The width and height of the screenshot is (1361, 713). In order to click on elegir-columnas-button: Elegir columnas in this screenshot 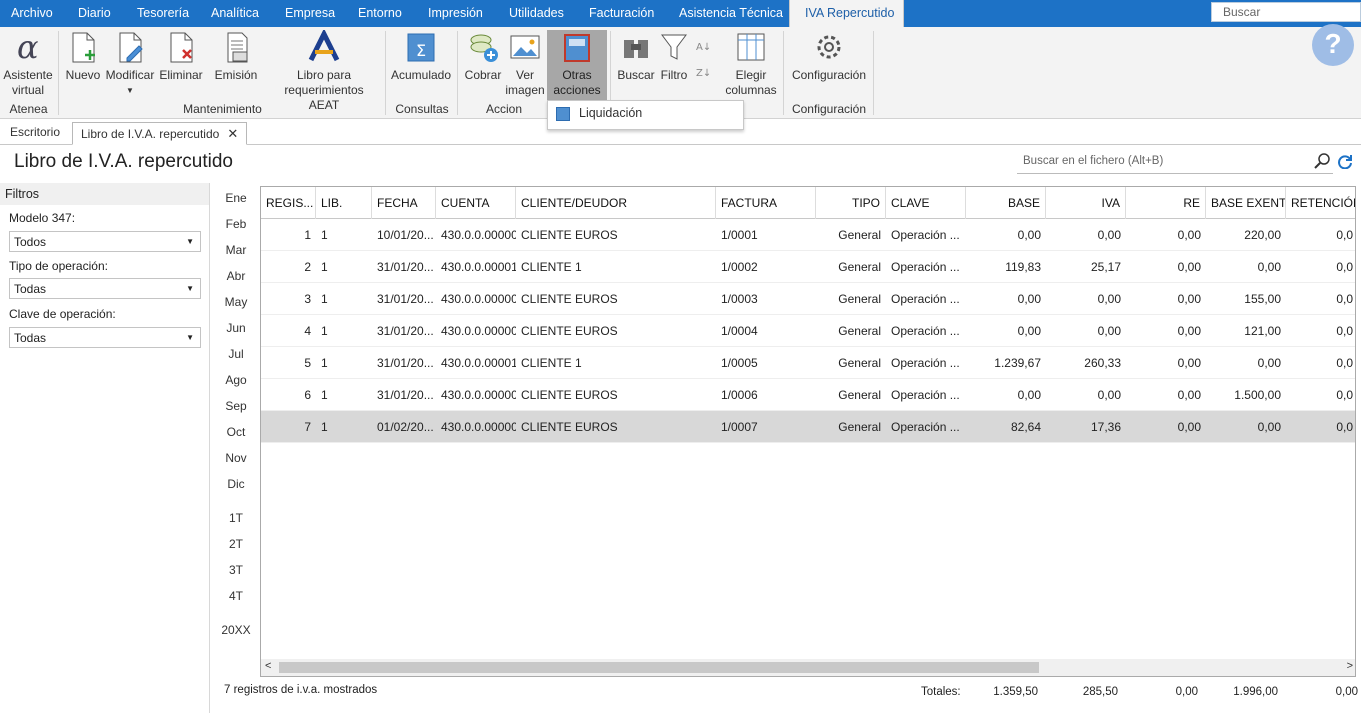, I will do `click(751, 64)`.